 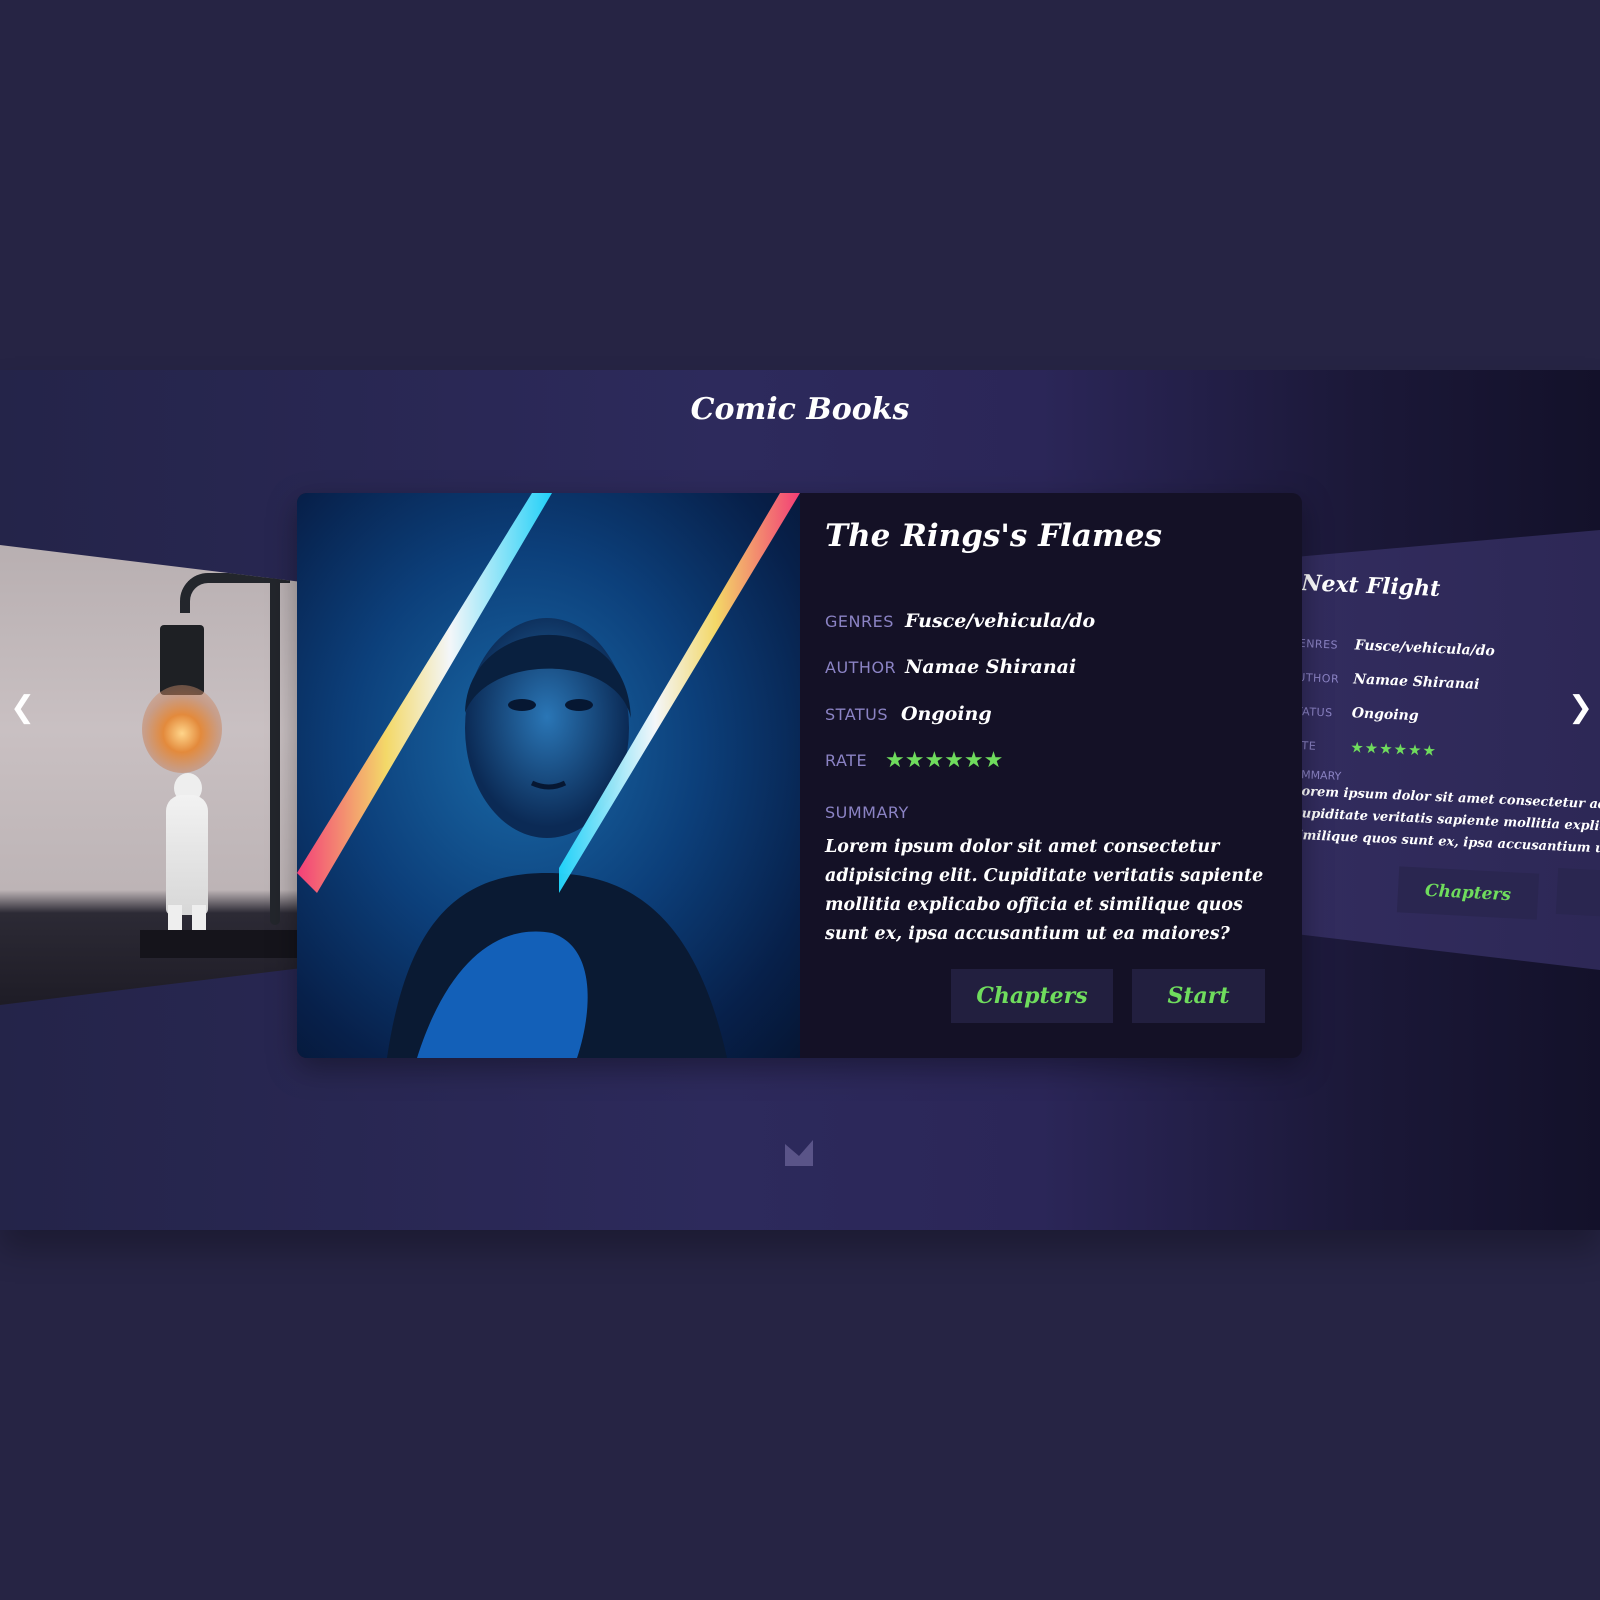 I want to click on figurine-body, so click(x=187, y=855).